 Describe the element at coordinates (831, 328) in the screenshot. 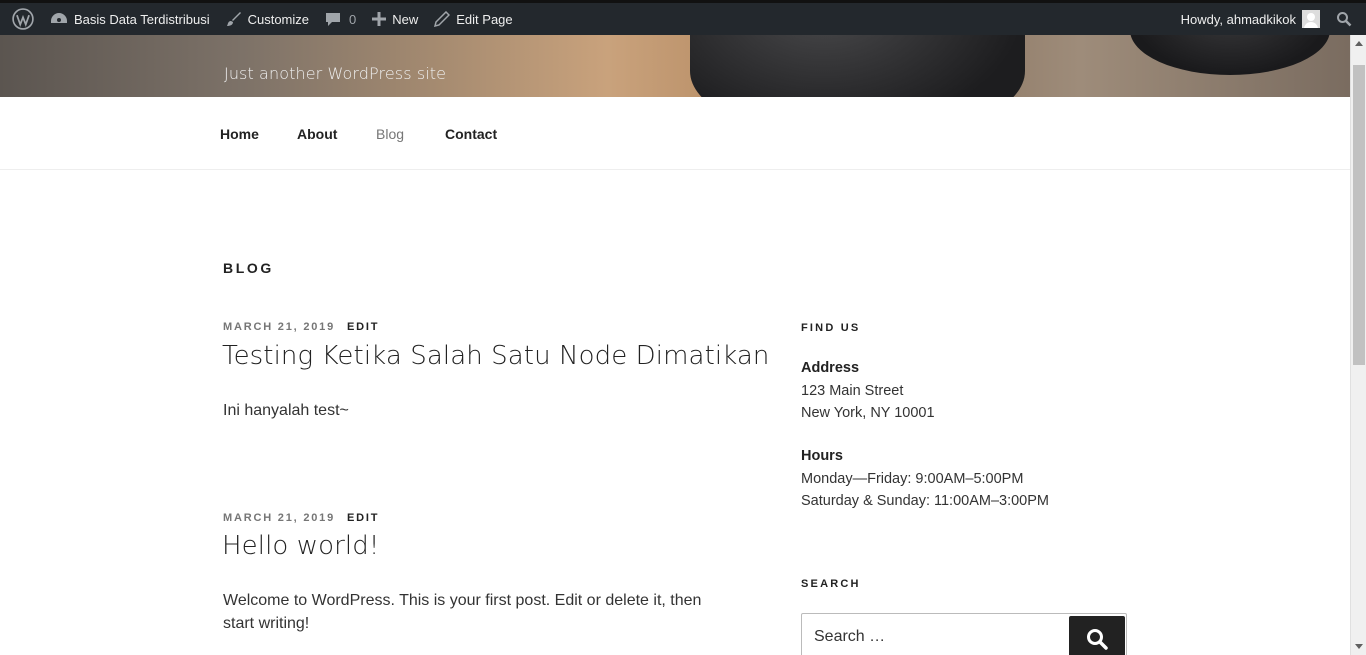

I see `widget-title-find-us: FIND US` at that location.